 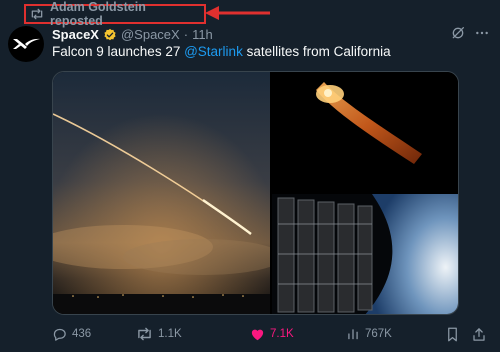 I want to click on tweet-text-end: satellites from California, so click(x=316, y=51).